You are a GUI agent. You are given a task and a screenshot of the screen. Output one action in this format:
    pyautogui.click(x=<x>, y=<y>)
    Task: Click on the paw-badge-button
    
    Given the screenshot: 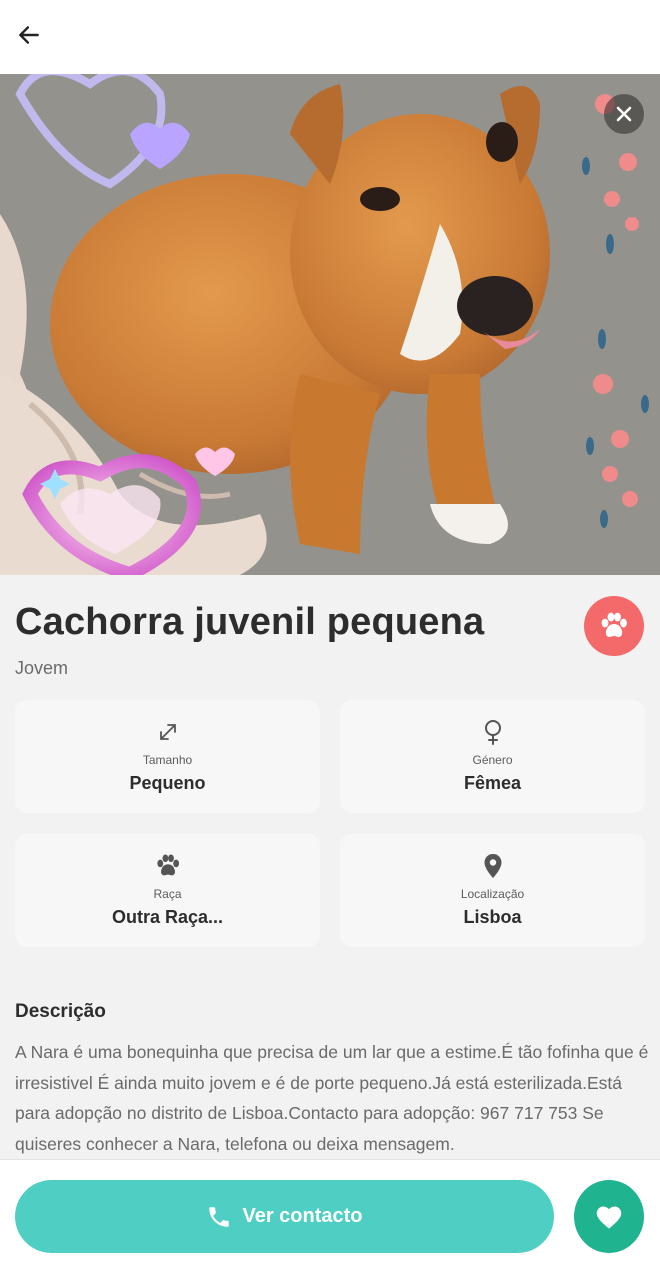 What is the action you would take?
    pyautogui.click(x=614, y=626)
    